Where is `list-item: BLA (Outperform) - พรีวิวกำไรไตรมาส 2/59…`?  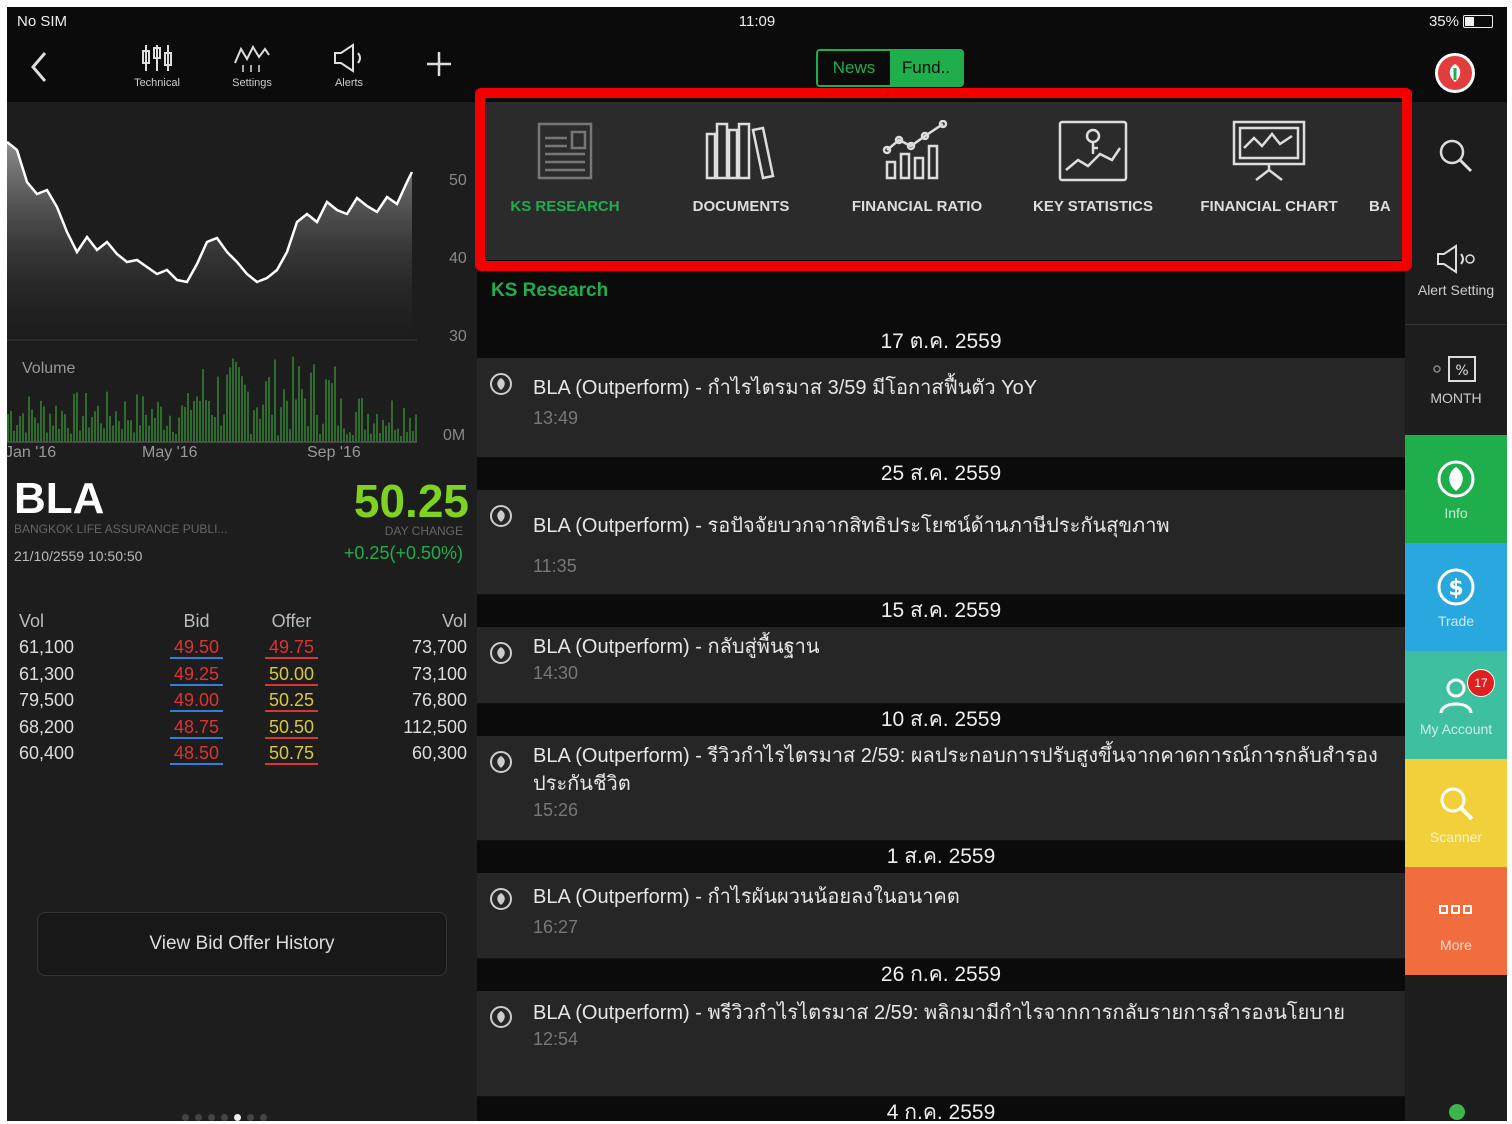 list-item: BLA (Outperform) - พรีวิวกำไรไตรมาส 2/59… is located at coordinates (941, 1044).